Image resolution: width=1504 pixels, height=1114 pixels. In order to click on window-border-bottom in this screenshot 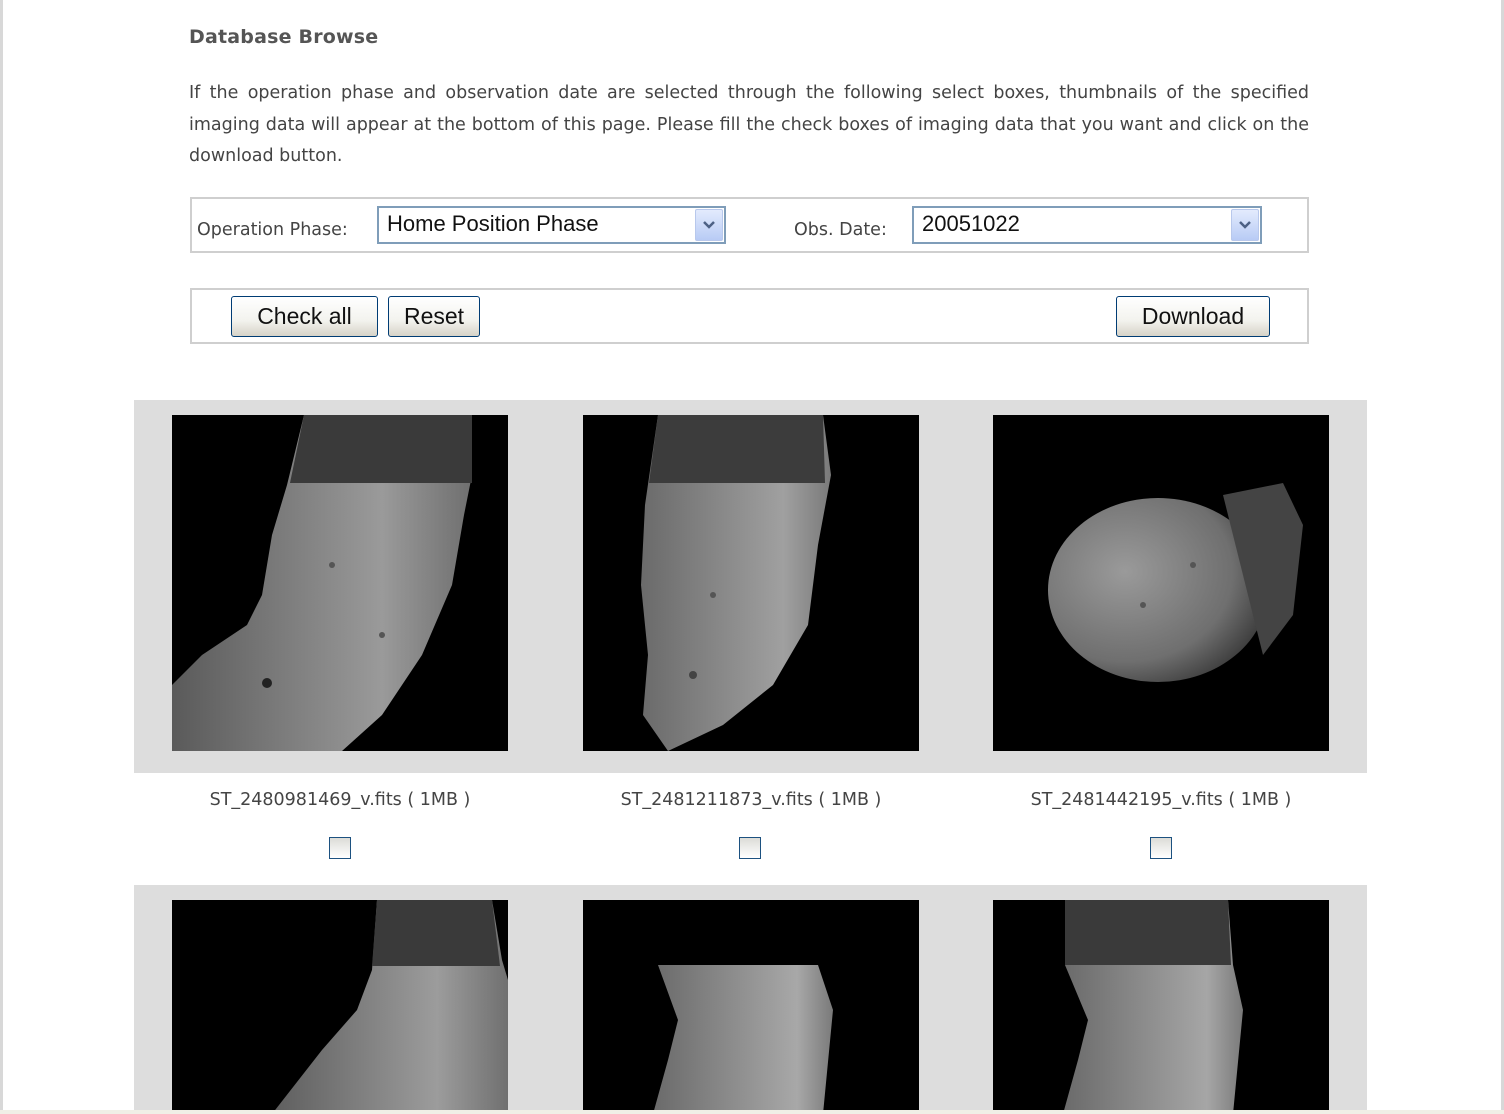, I will do `click(752, 1112)`.